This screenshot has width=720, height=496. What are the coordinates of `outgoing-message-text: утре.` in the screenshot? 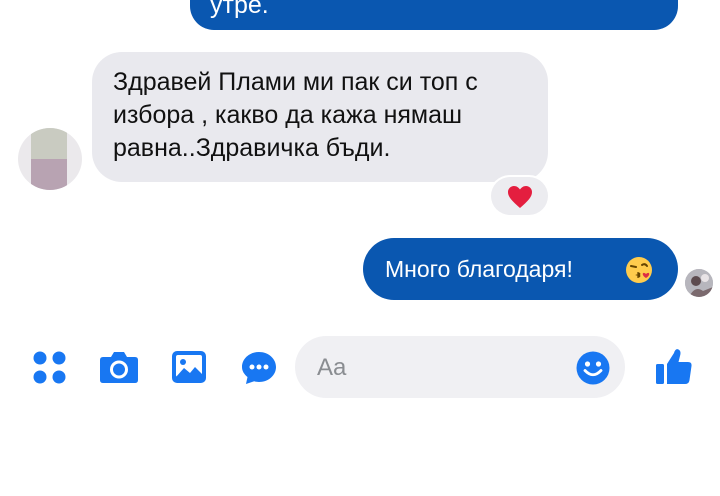 It's located at (239, 9).